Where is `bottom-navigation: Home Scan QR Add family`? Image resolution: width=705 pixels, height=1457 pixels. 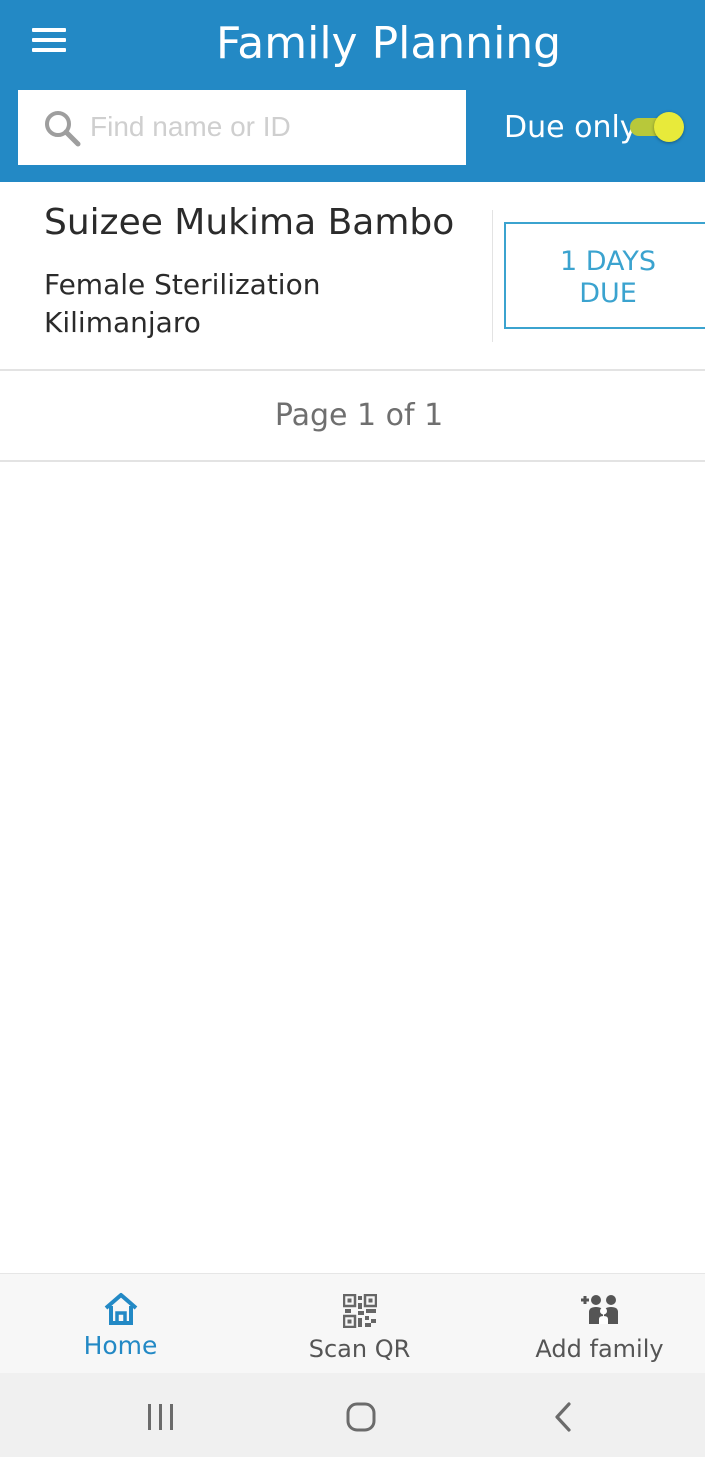 bottom-navigation: Home Scan QR Add family is located at coordinates (352, 1323).